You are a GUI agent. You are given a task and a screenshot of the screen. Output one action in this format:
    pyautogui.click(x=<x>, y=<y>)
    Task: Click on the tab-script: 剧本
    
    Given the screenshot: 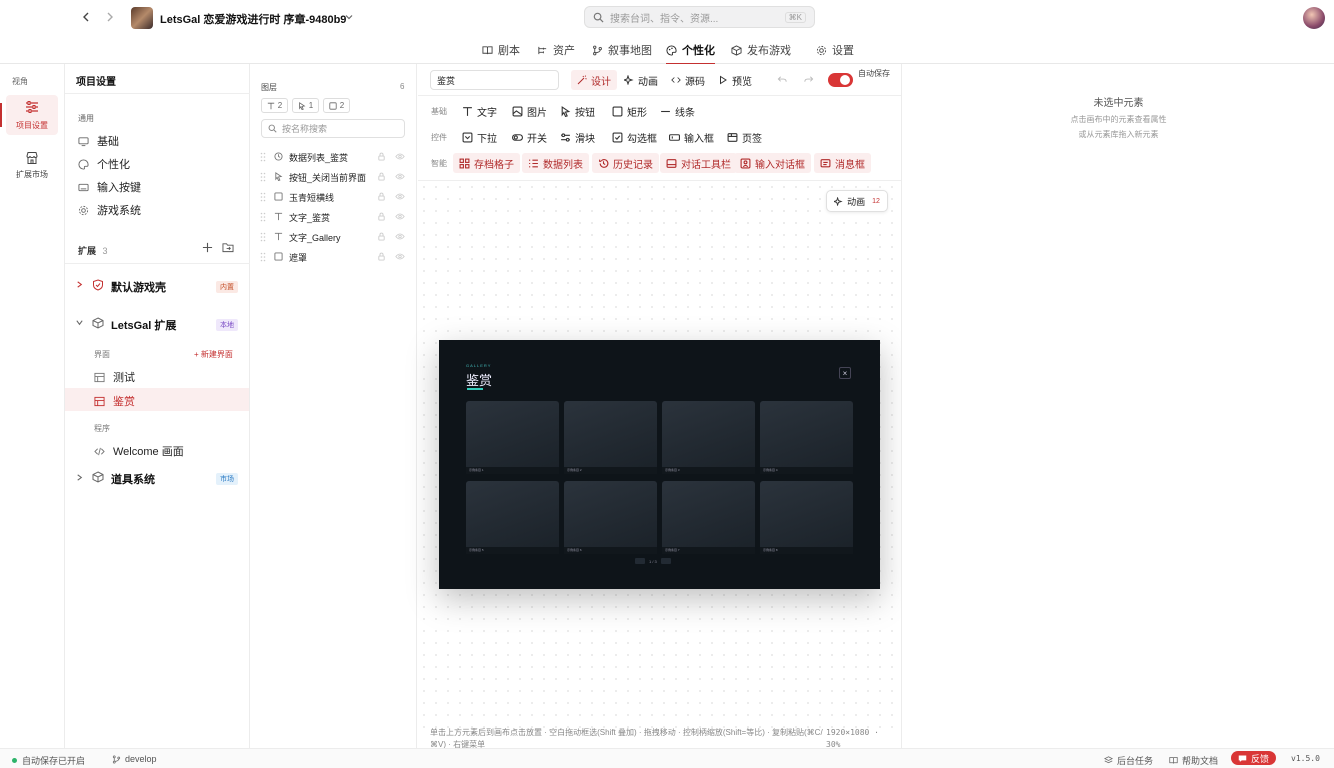 What is the action you would take?
    pyautogui.click(x=501, y=50)
    